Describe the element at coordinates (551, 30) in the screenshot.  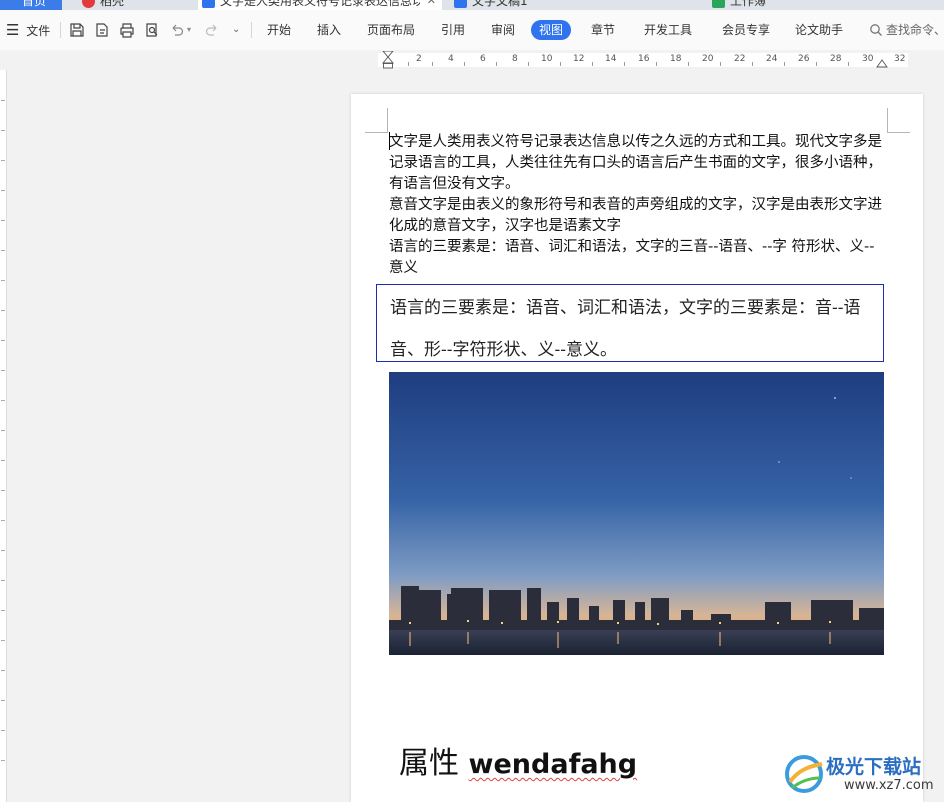
I see `menu-view: 视图` at that location.